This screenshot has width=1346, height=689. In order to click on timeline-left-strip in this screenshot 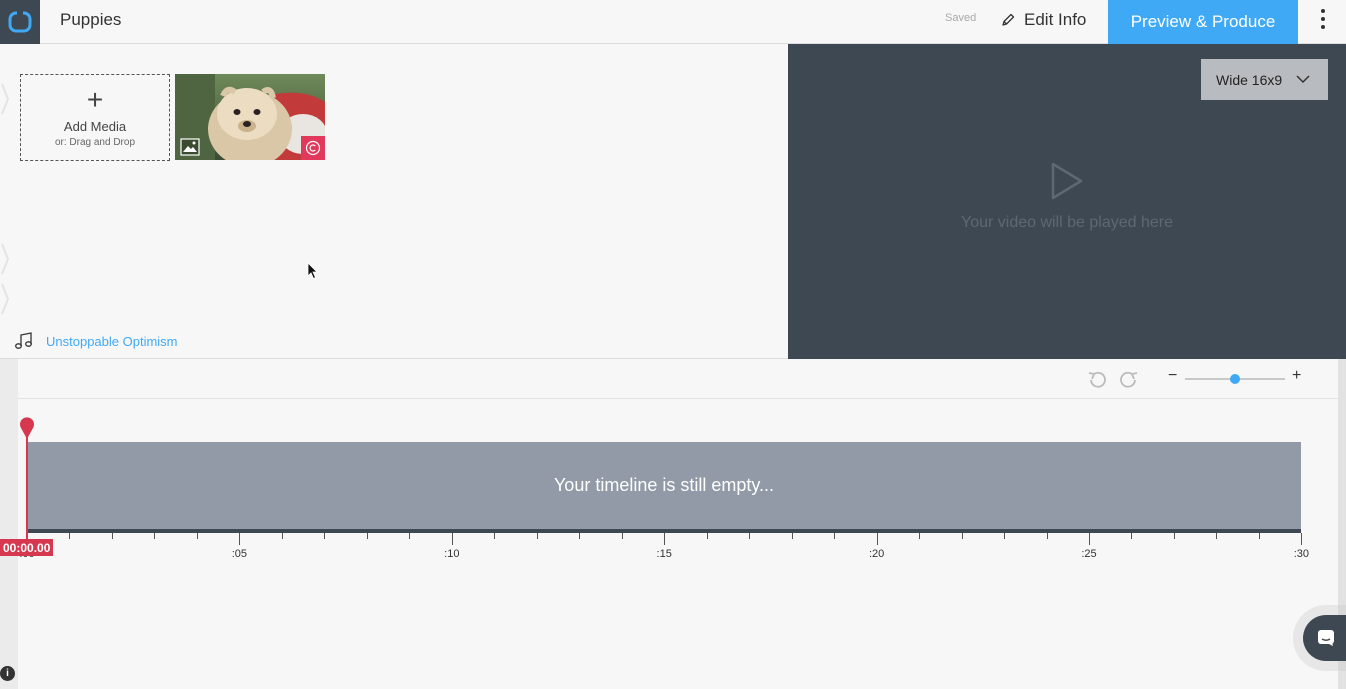, I will do `click(9, 524)`.